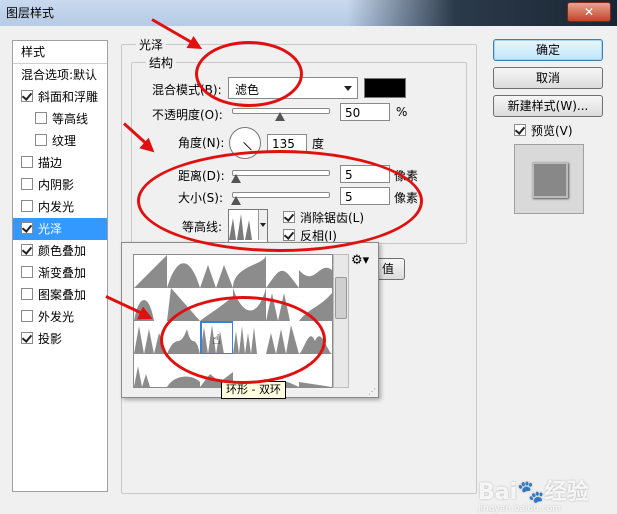  I want to click on style-item-label: 斜面和浮雕, so click(68, 97).